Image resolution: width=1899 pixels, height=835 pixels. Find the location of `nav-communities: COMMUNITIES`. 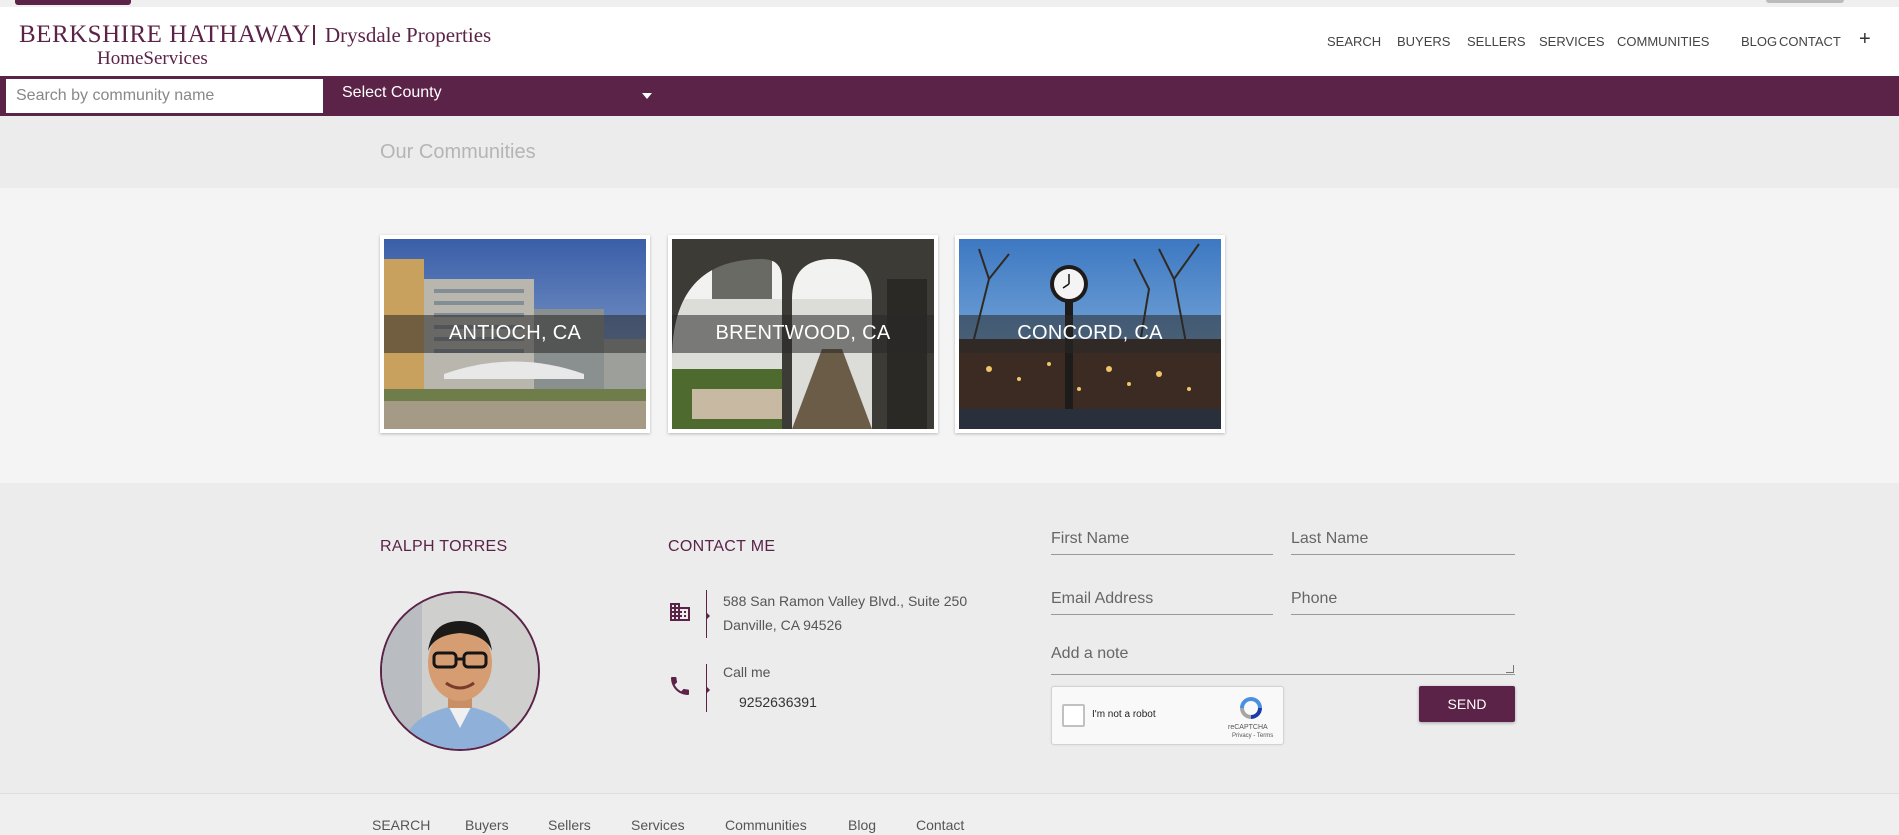

nav-communities: COMMUNITIES is located at coordinates (1663, 41).